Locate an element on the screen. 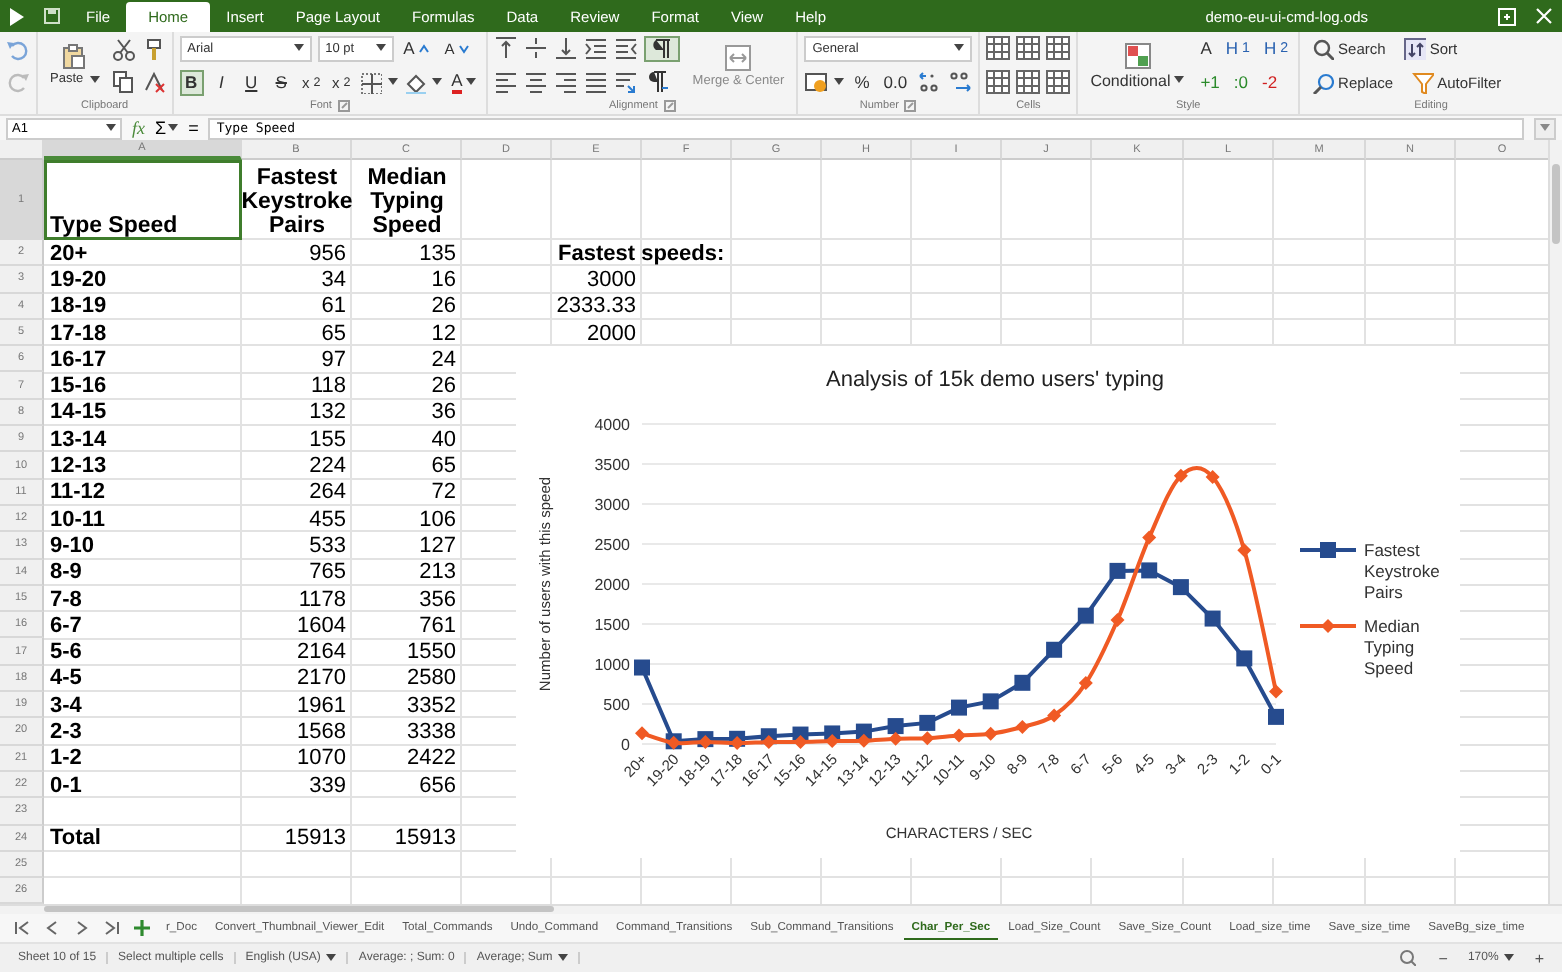 This screenshot has height=972, width=1562. sheet-cell: 11-12 is located at coordinates (143, 492).